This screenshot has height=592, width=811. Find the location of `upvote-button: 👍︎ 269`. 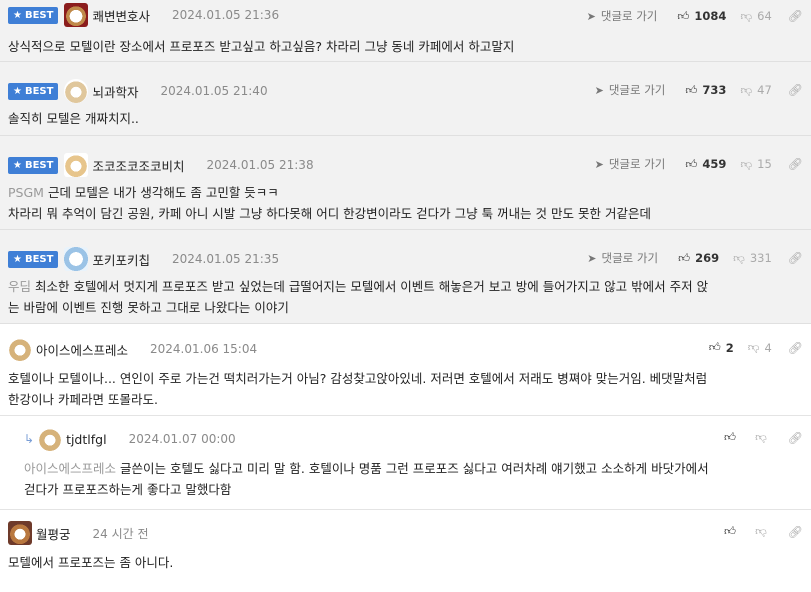

upvote-button: 👍︎ 269 is located at coordinates (698, 258).